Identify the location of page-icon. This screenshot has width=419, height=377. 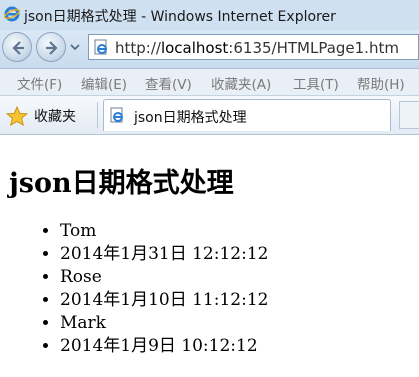
(100, 47).